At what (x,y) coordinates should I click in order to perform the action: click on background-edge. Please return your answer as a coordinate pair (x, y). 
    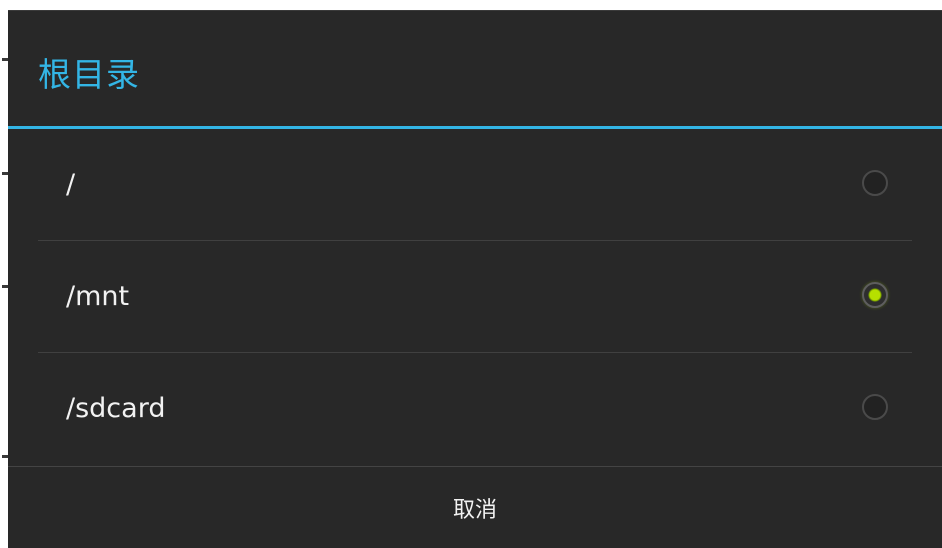
    Looking at the image, I should click on (4, 274).